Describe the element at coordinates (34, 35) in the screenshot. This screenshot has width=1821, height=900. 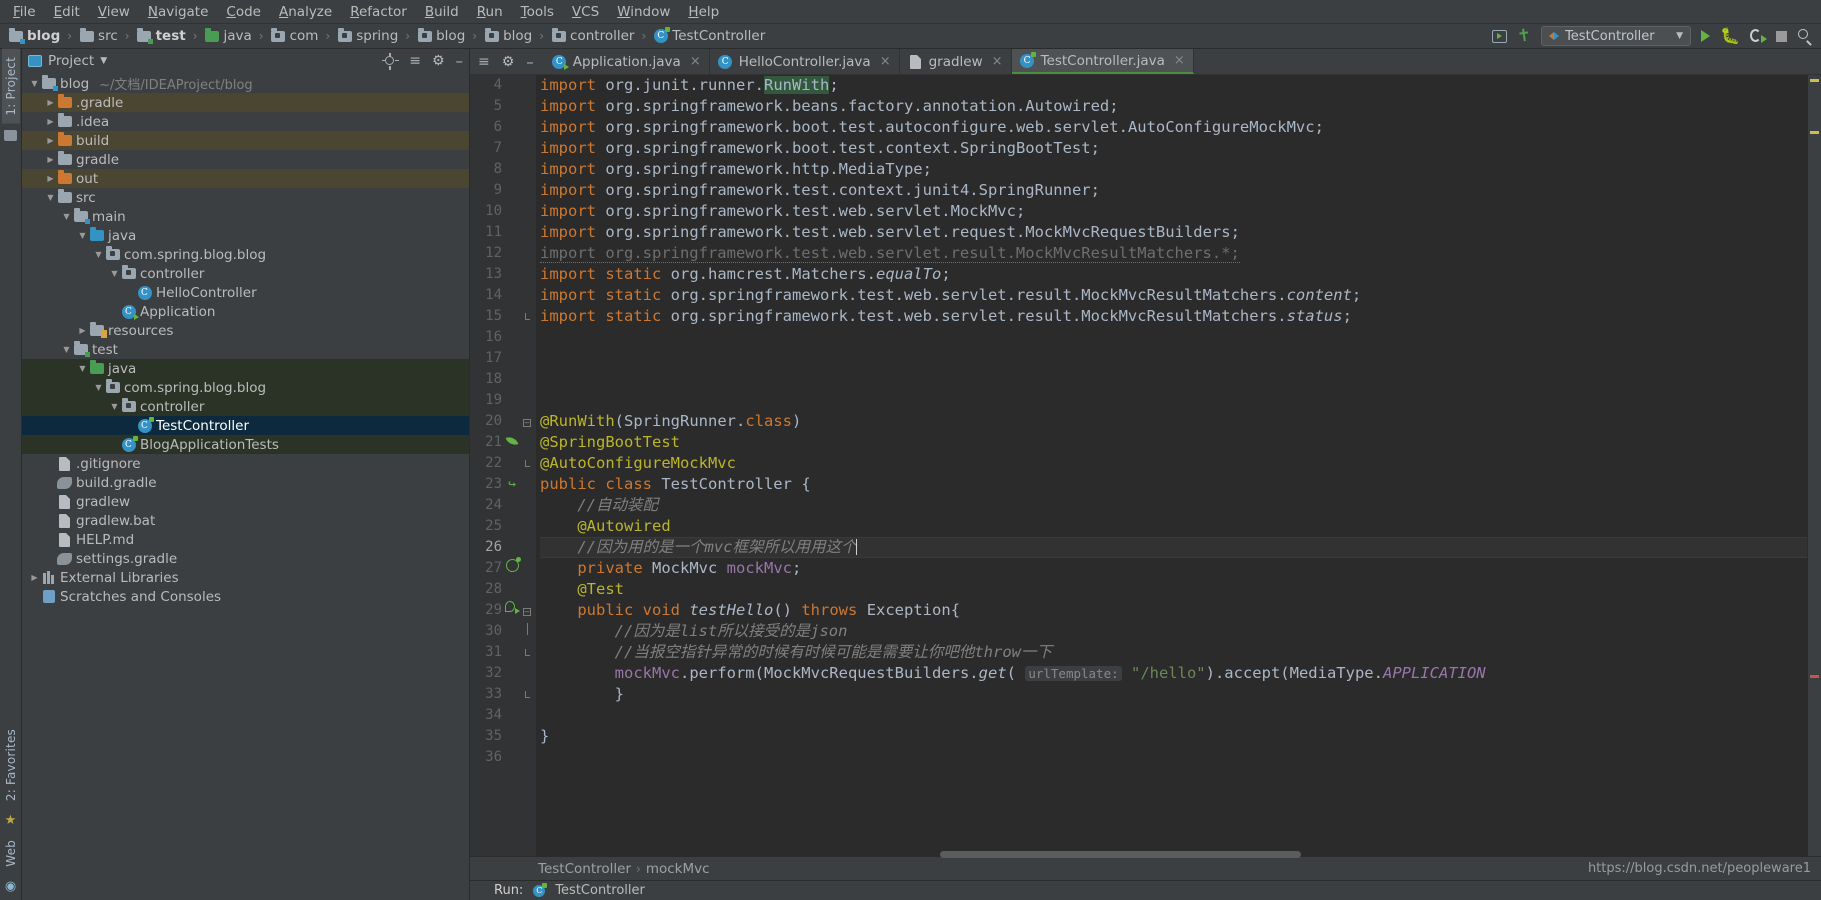
I see `breadcrumb-item-blog: blog` at that location.